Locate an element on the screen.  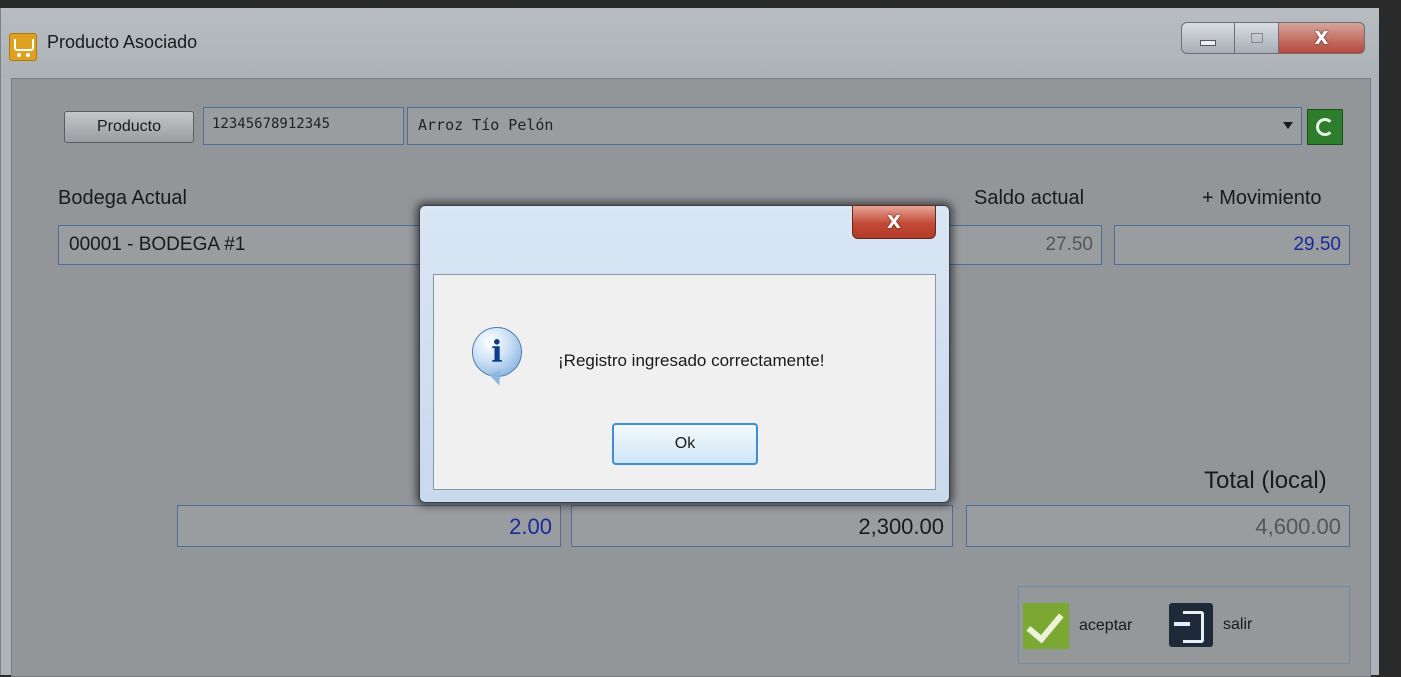
ok-button: Ok is located at coordinates (685, 444).